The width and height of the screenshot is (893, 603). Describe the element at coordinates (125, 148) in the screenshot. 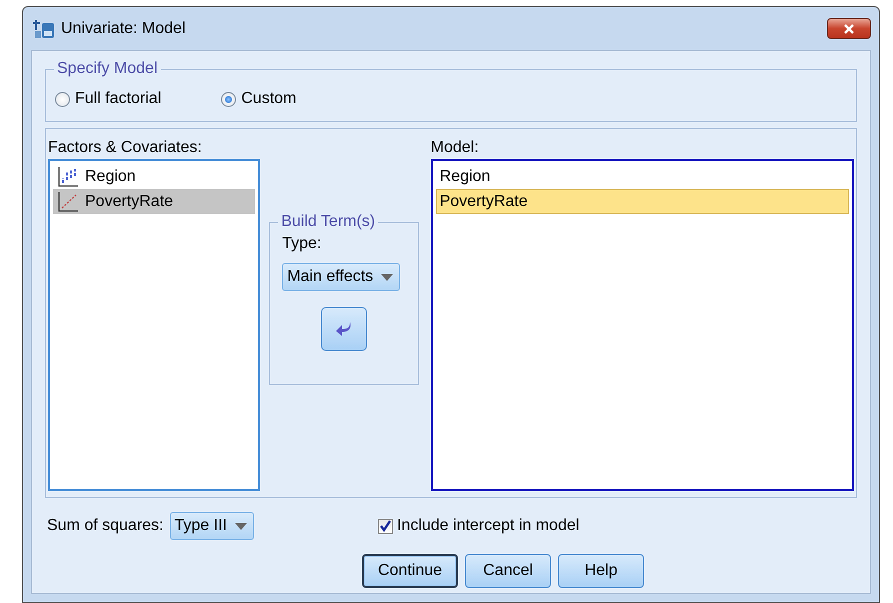

I see `list-label: Factors & Covariates:` at that location.